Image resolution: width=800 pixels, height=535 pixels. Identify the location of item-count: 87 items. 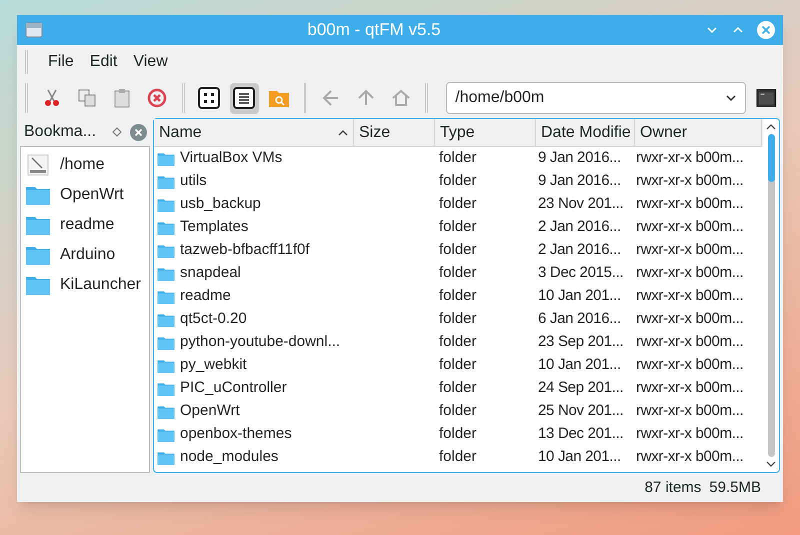
(673, 488).